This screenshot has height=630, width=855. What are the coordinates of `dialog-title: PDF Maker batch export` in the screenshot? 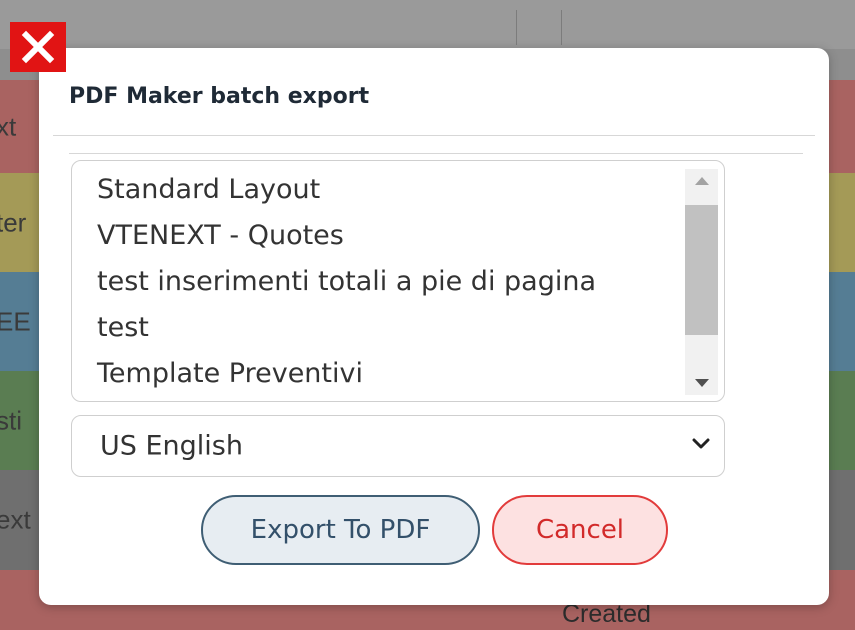 It's located at (219, 96).